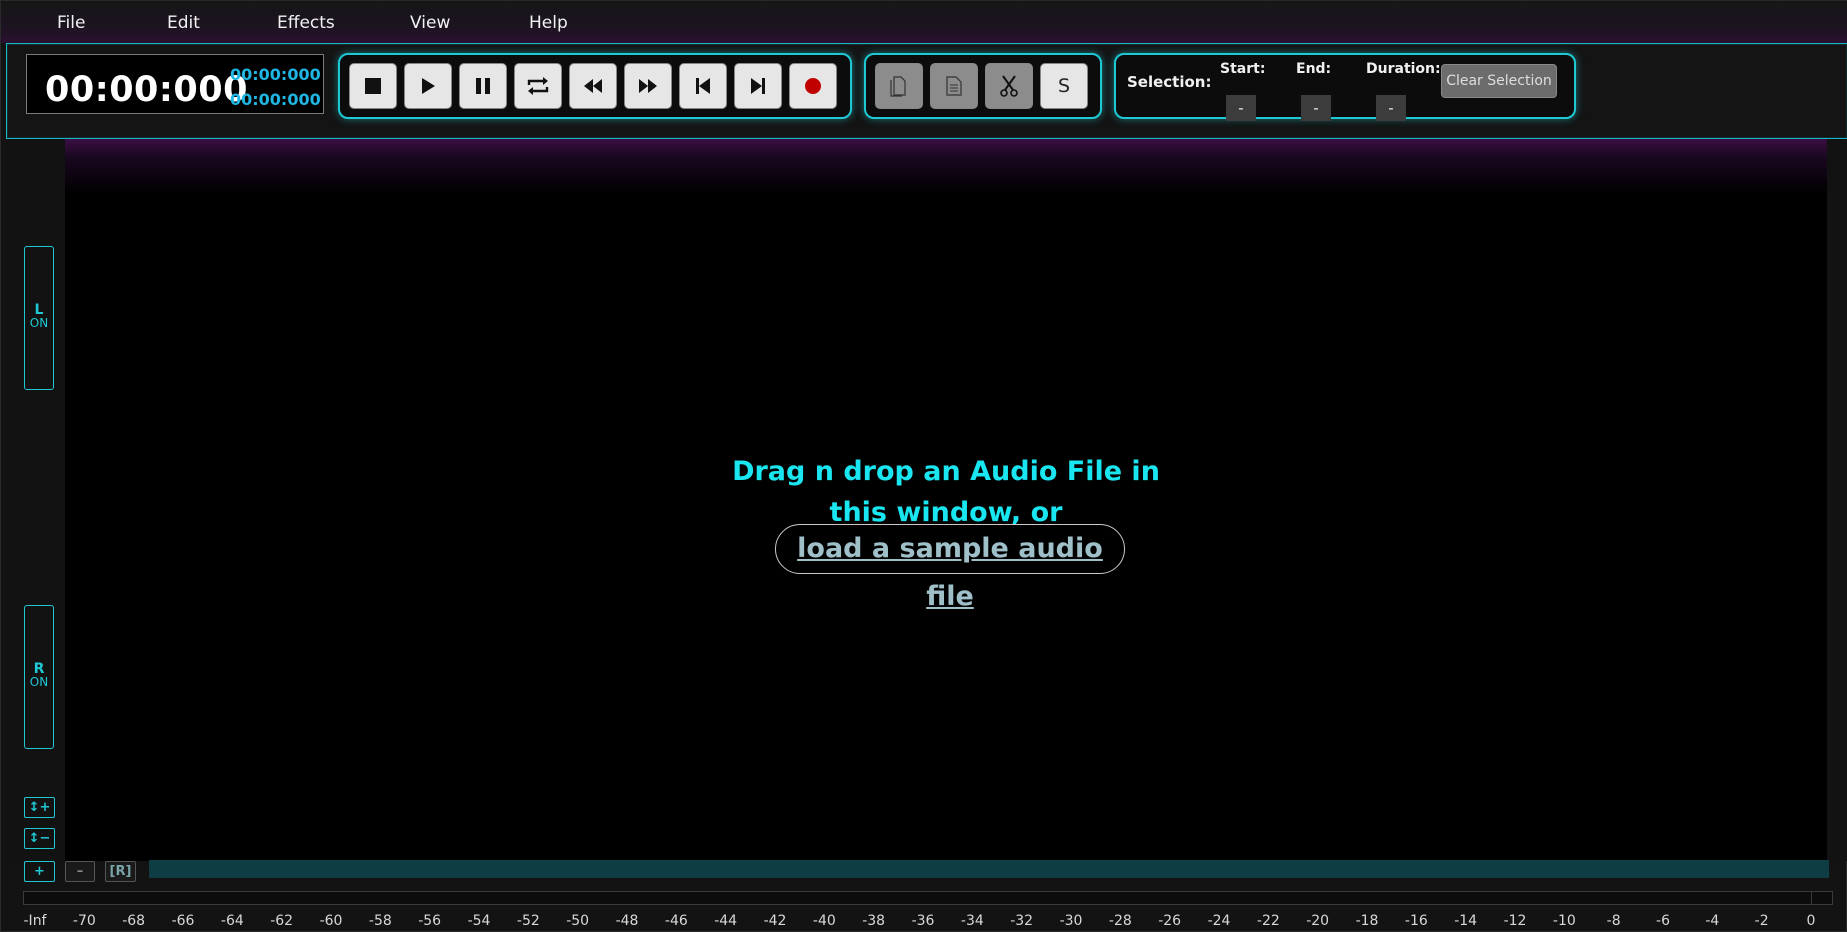 This screenshot has width=1847, height=932. What do you see at coordinates (1318, 921) in the screenshot?
I see `meter-tick-label: -20` at bounding box center [1318, 921].